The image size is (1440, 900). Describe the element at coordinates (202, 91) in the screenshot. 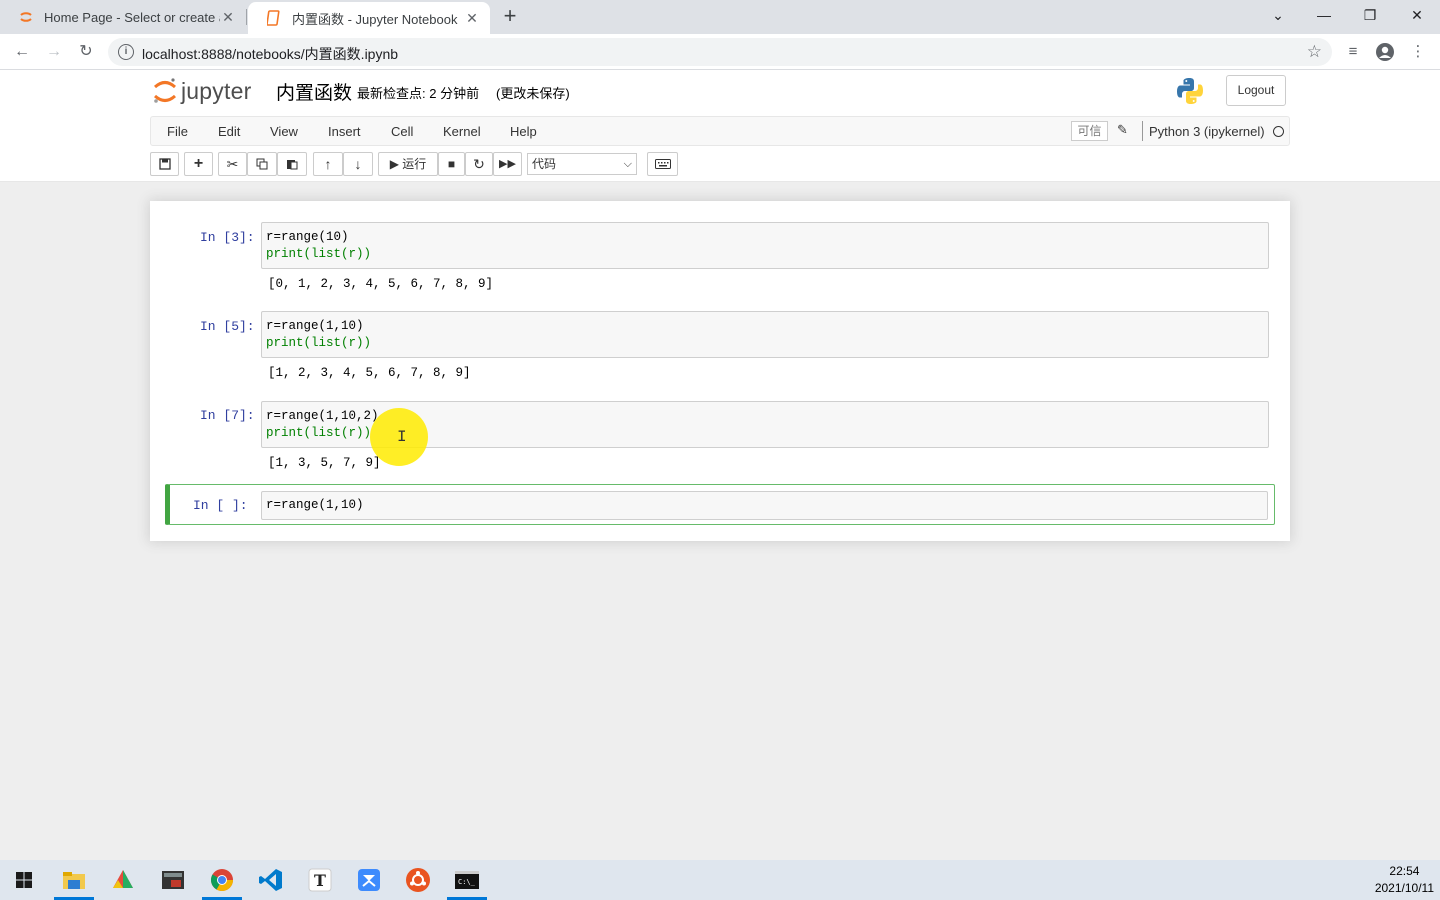

I see `jupyter-logo: jupyter` at that location.